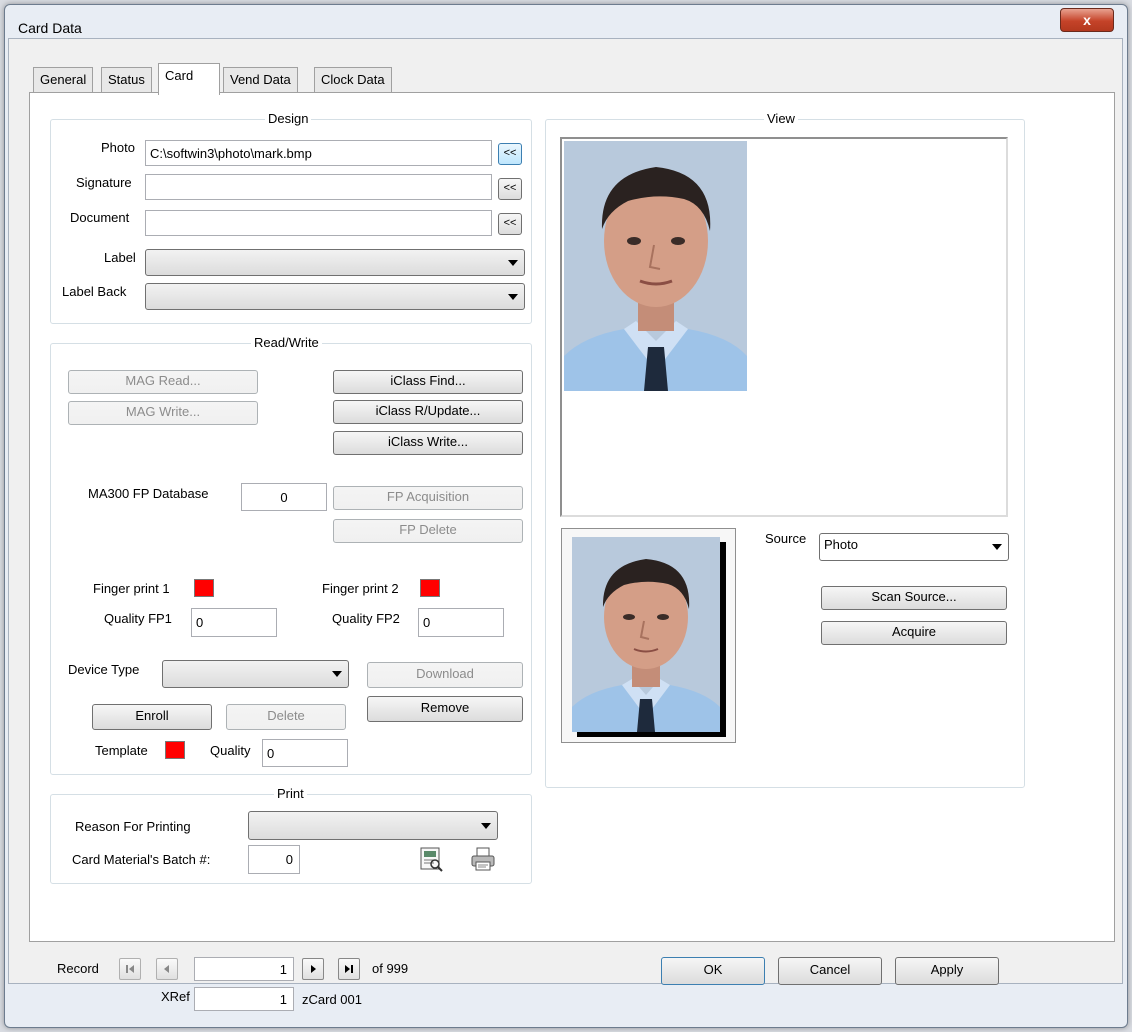  Describe the element at coordinates (431, 859) in the screenshot. I see `print-preview-icon` at that location.